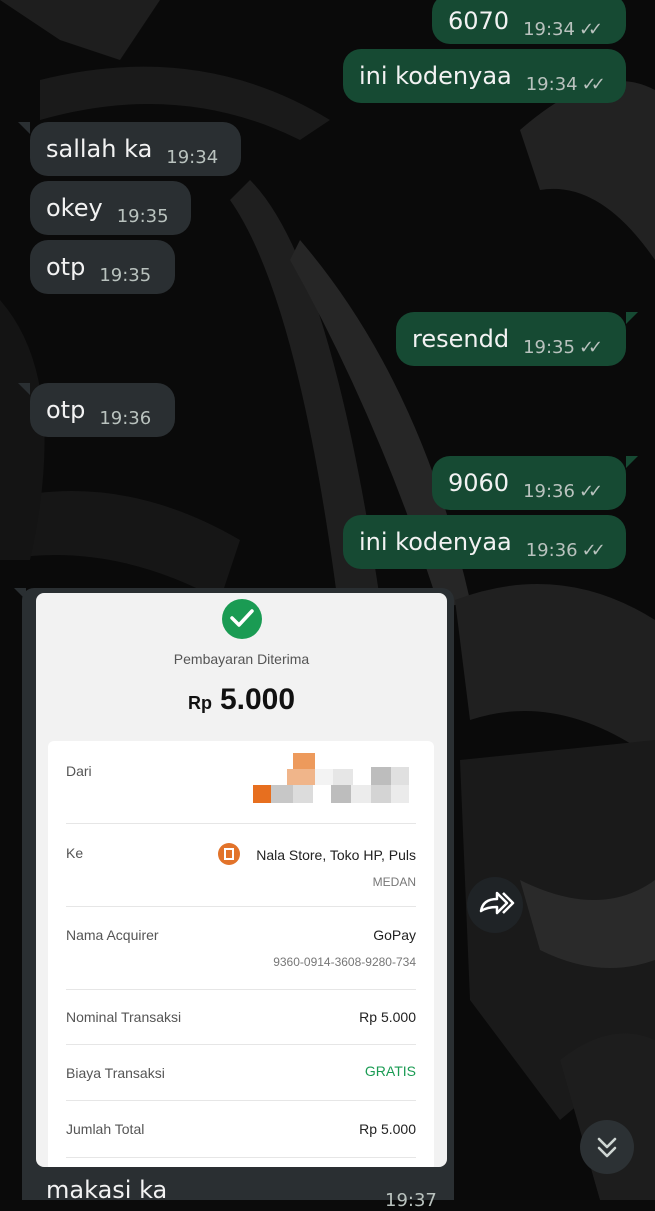  Describe the element at coordinates (607, 1147) in the screenshot. I see `double-chevron-down-icon` at that location.